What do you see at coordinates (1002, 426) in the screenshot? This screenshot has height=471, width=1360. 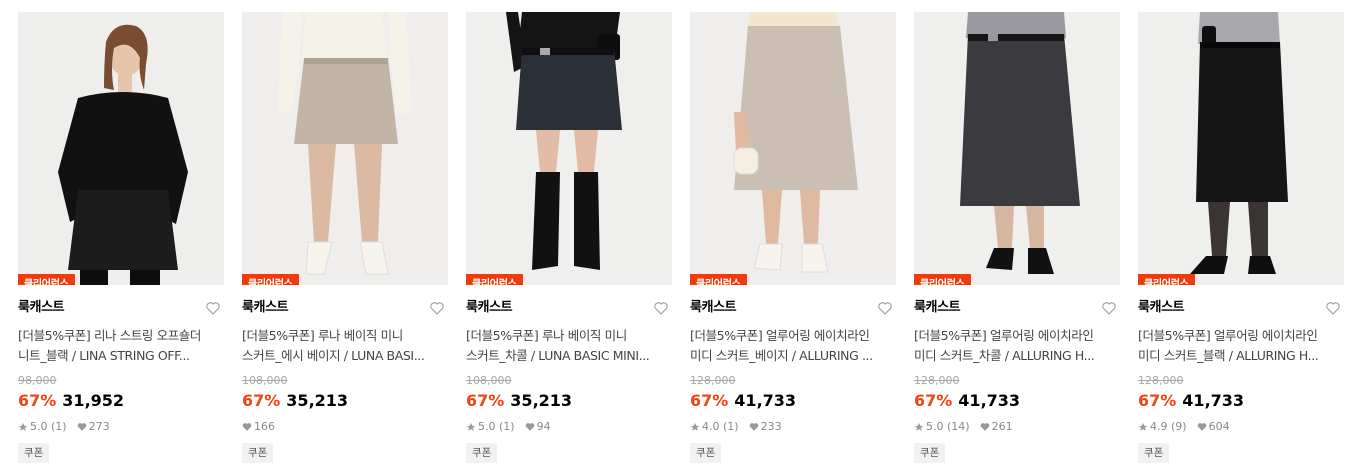 I see `like-count: 261` at bounding box center [1002, 426].